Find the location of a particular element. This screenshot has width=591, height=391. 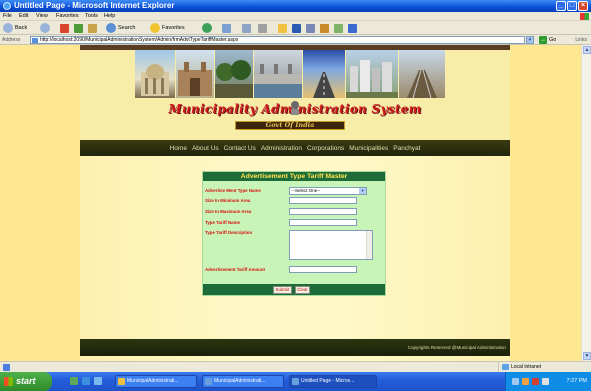

media-button is located at coordinates (208, 28).